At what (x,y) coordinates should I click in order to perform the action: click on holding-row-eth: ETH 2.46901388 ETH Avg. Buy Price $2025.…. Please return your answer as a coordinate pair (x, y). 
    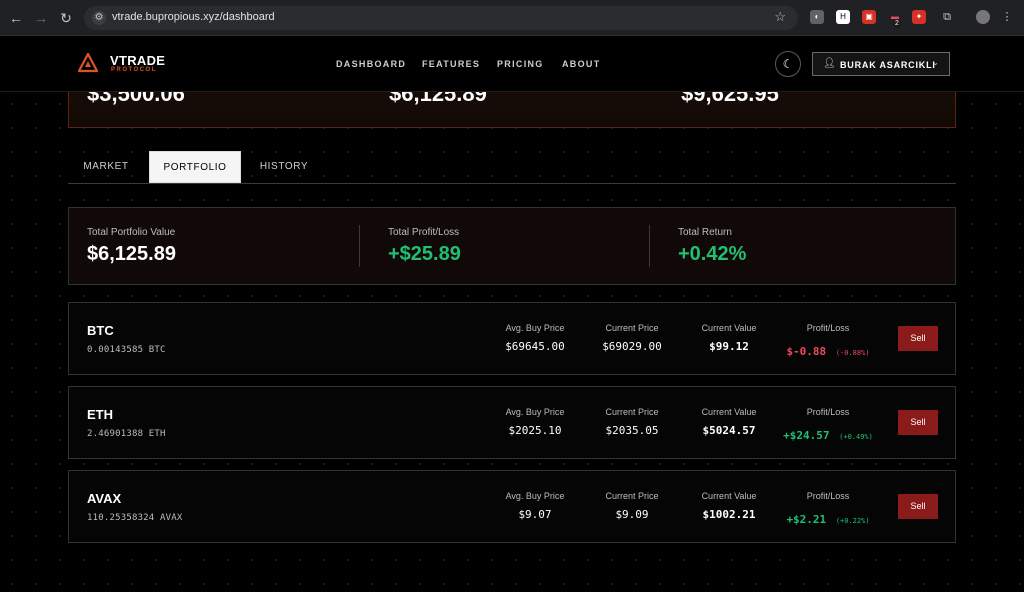
    Looking at the image, I should click on (512, 422).